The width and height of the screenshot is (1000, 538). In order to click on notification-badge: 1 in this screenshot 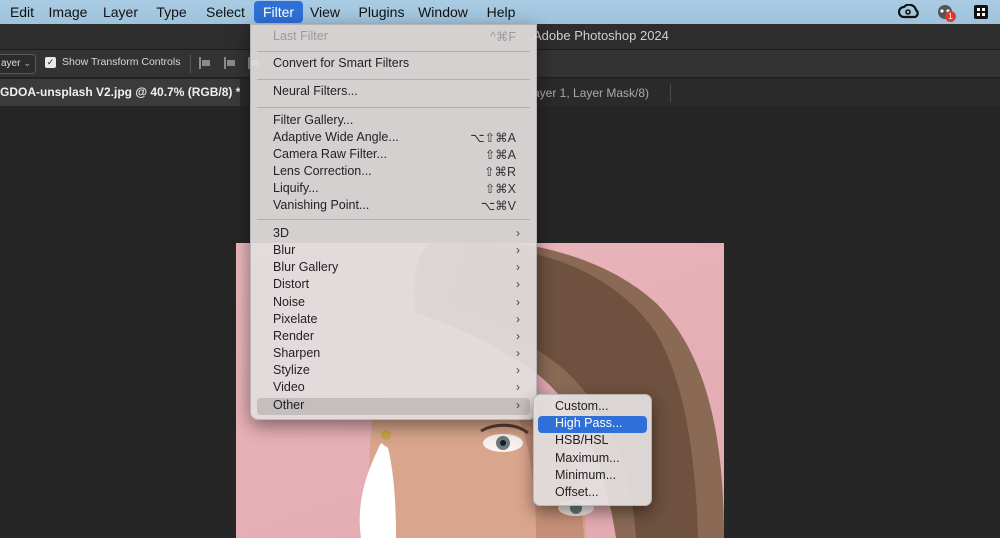, I will do `click(950, 16)`.